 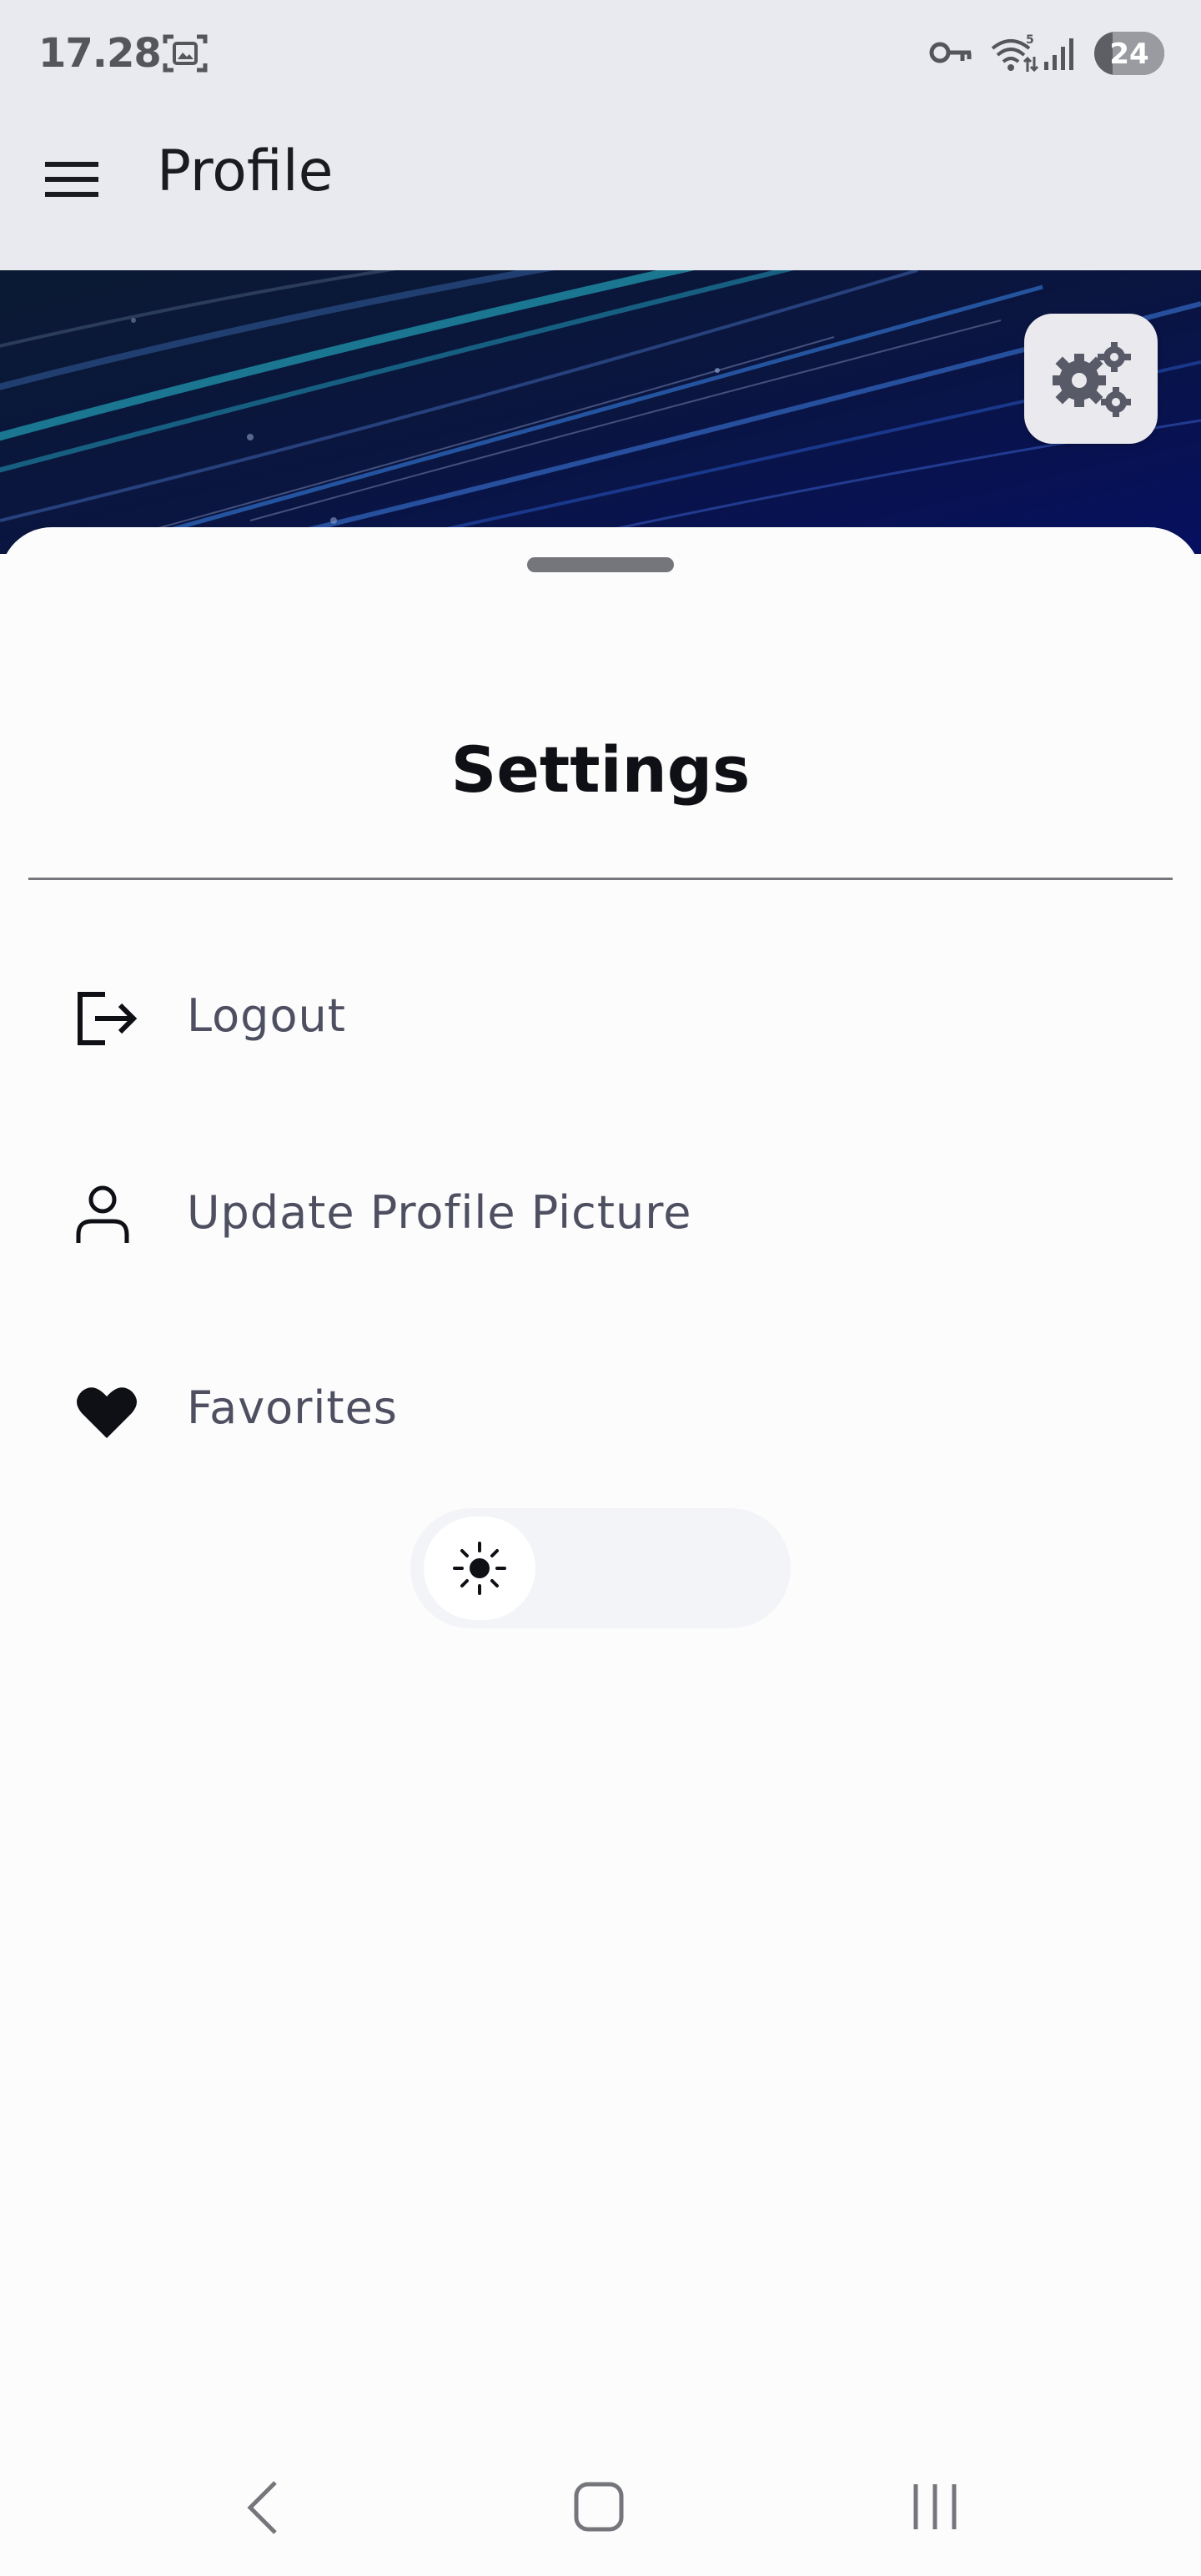 What do you see at coordinates (601, 189) in the screenshot?
I see `app-bar: Profile` at bounding box center [601, 189].